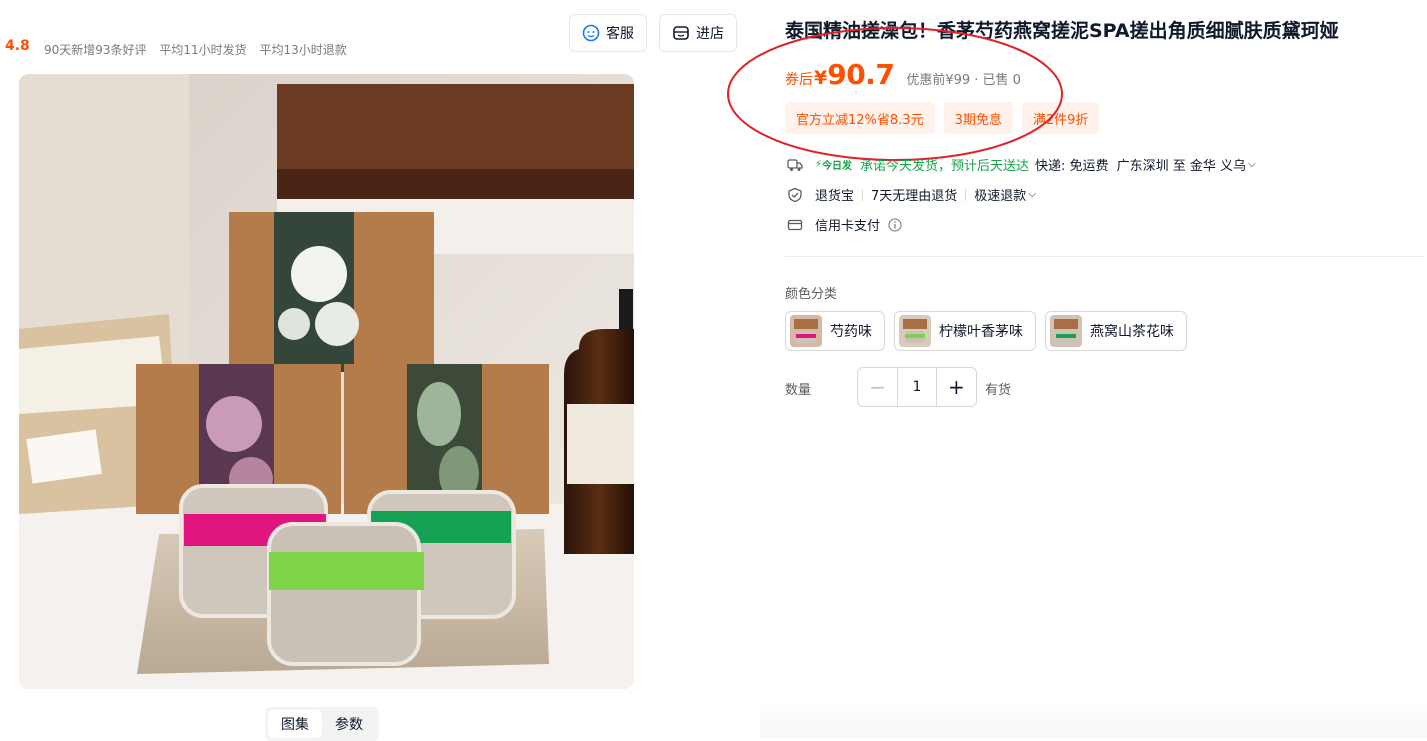  Describe the element at coordinates (17, 46) in the screenshot. I see `shop-rating: 4.8` at that location.